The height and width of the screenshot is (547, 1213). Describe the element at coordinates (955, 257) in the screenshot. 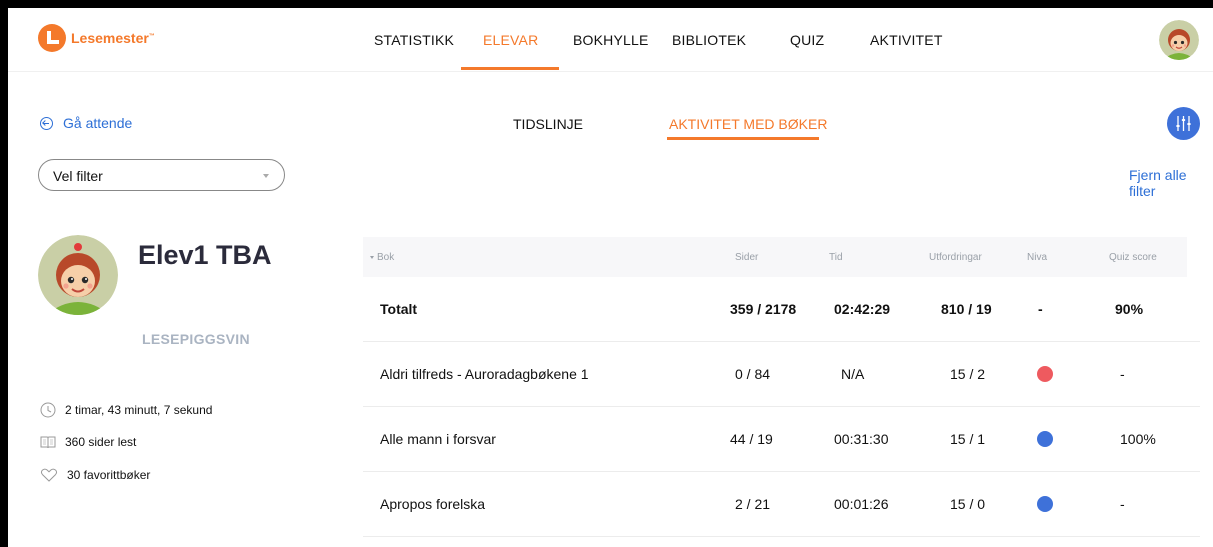

I see `column-header-challenges: Utfordringar` at that location.